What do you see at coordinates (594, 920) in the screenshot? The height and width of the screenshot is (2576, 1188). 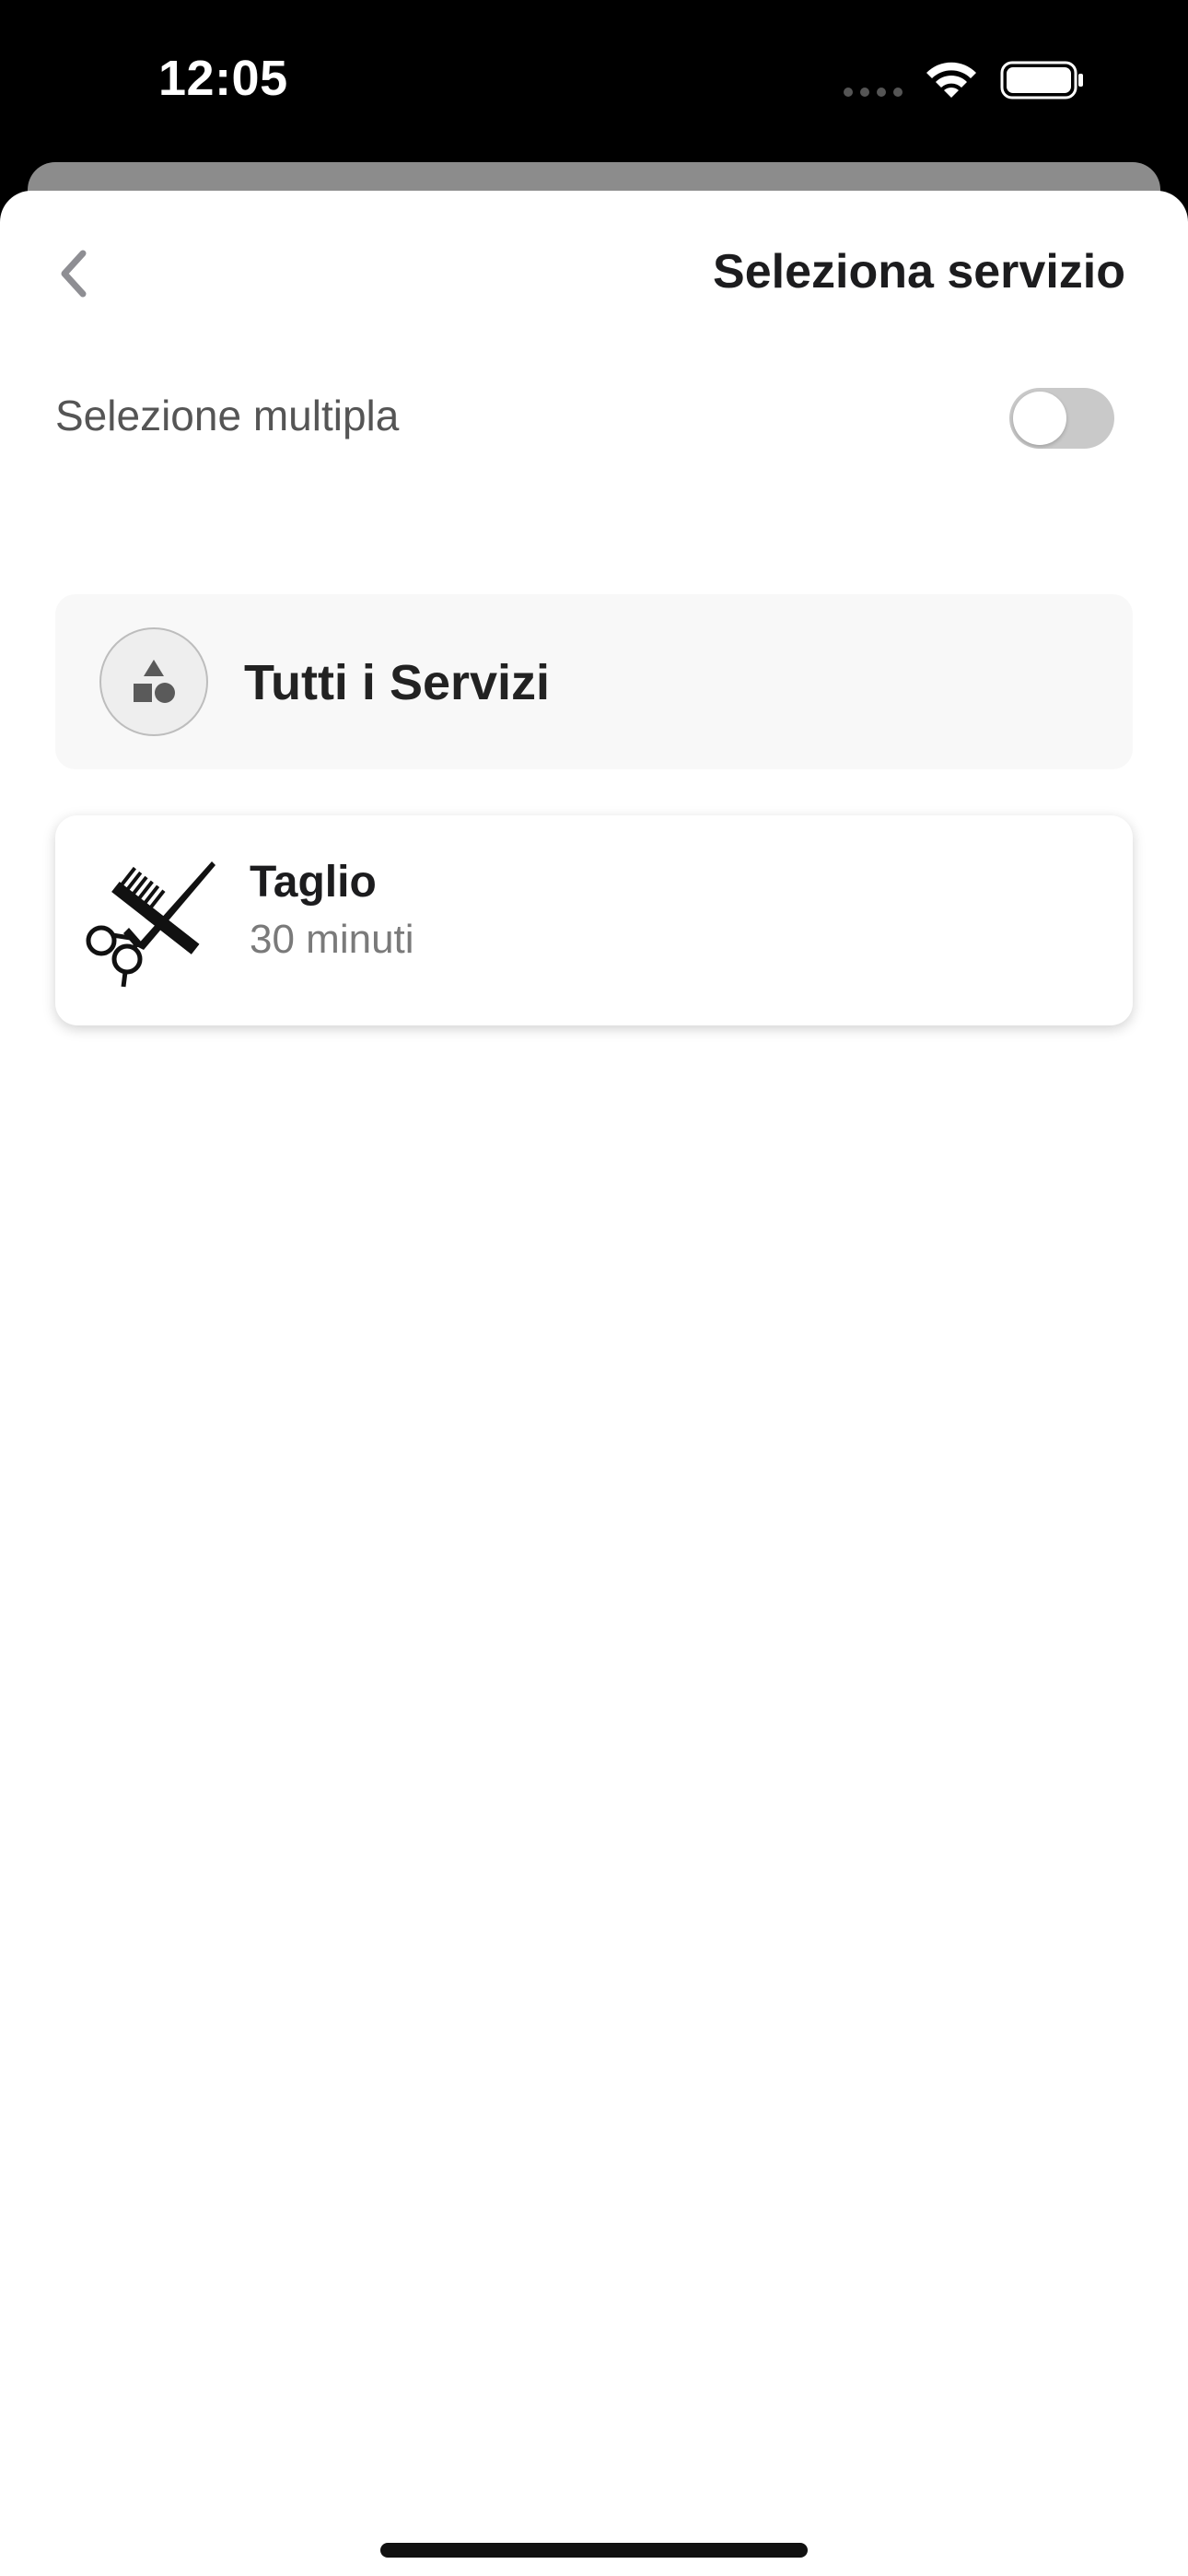 I see `service-item-taglio: Taglio 30 minuti` at bounding box center [594, 920].